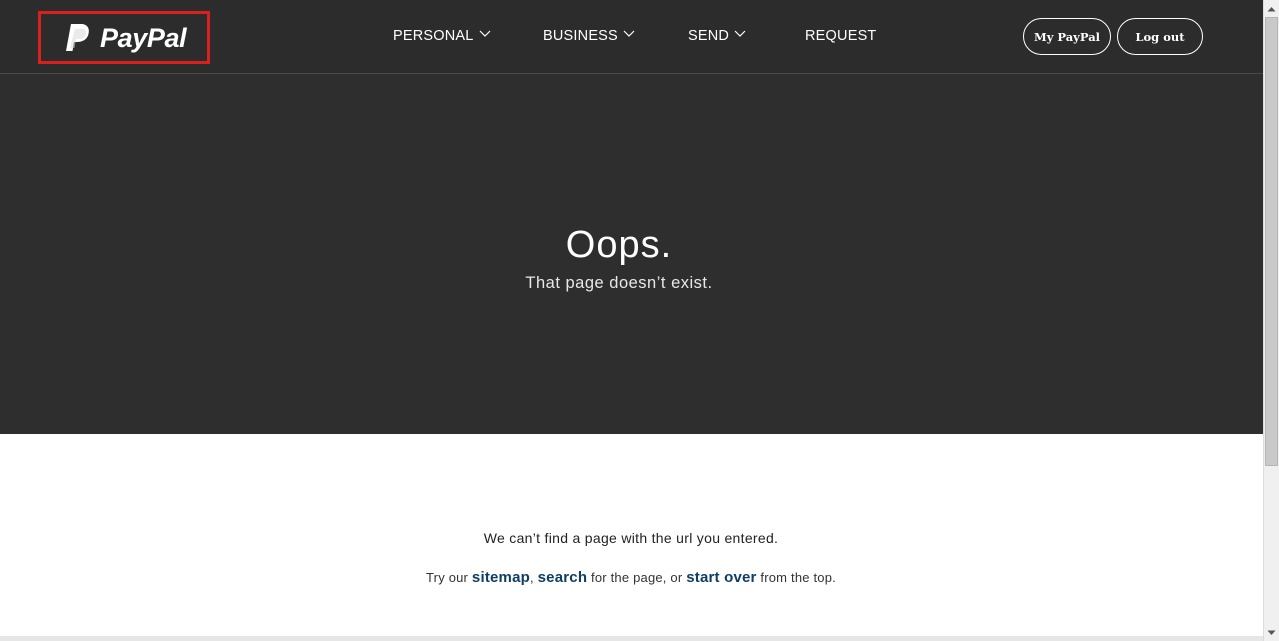 The width and height of the screenshot is (1279, 641). What do you see at coordinates (1067, 36) in the screenshot?
I see `my-paypal-button: My PayPal` at bounding box center [1067, 36].